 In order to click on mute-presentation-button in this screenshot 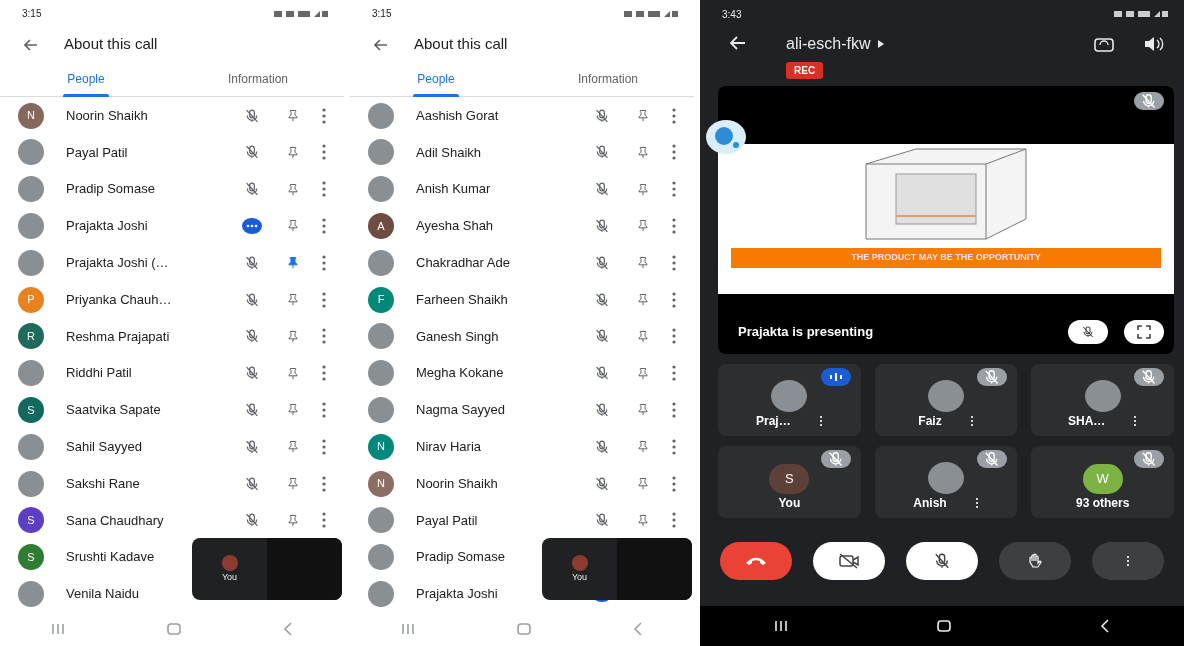, I will do `click(1088, 332)`.